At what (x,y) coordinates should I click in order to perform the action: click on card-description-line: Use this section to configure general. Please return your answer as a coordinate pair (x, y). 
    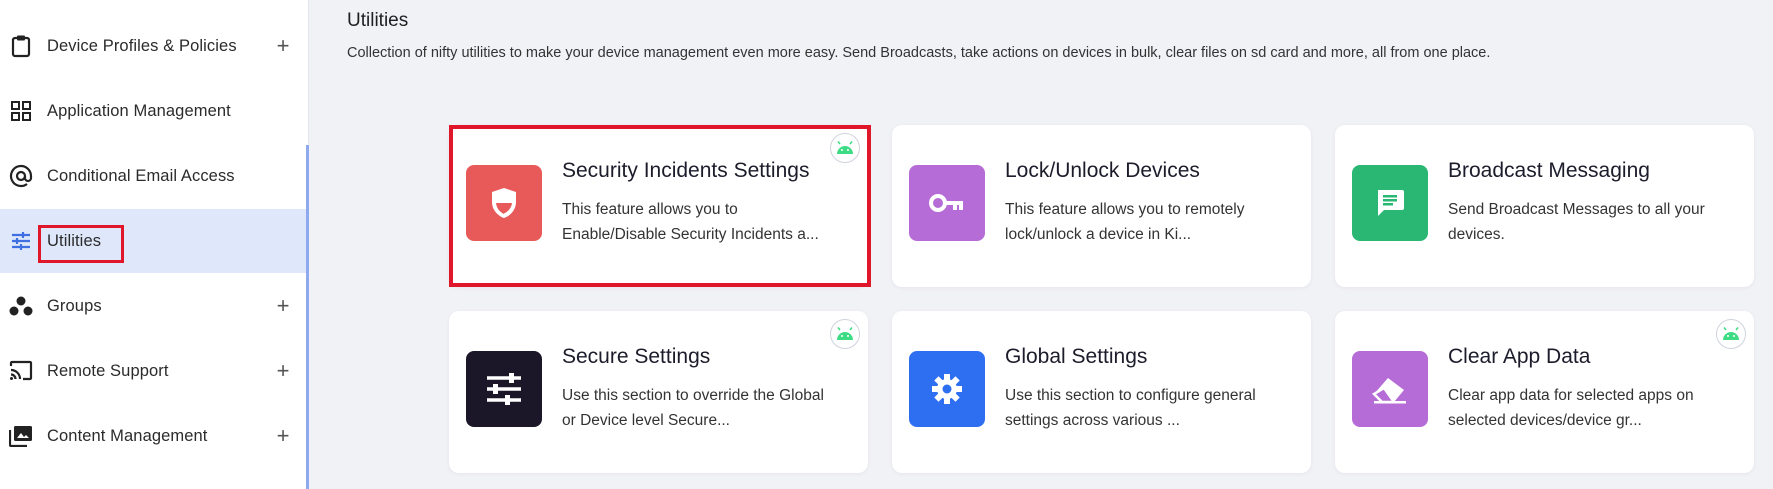
    Looking at the image, I should click on (1130, 395).